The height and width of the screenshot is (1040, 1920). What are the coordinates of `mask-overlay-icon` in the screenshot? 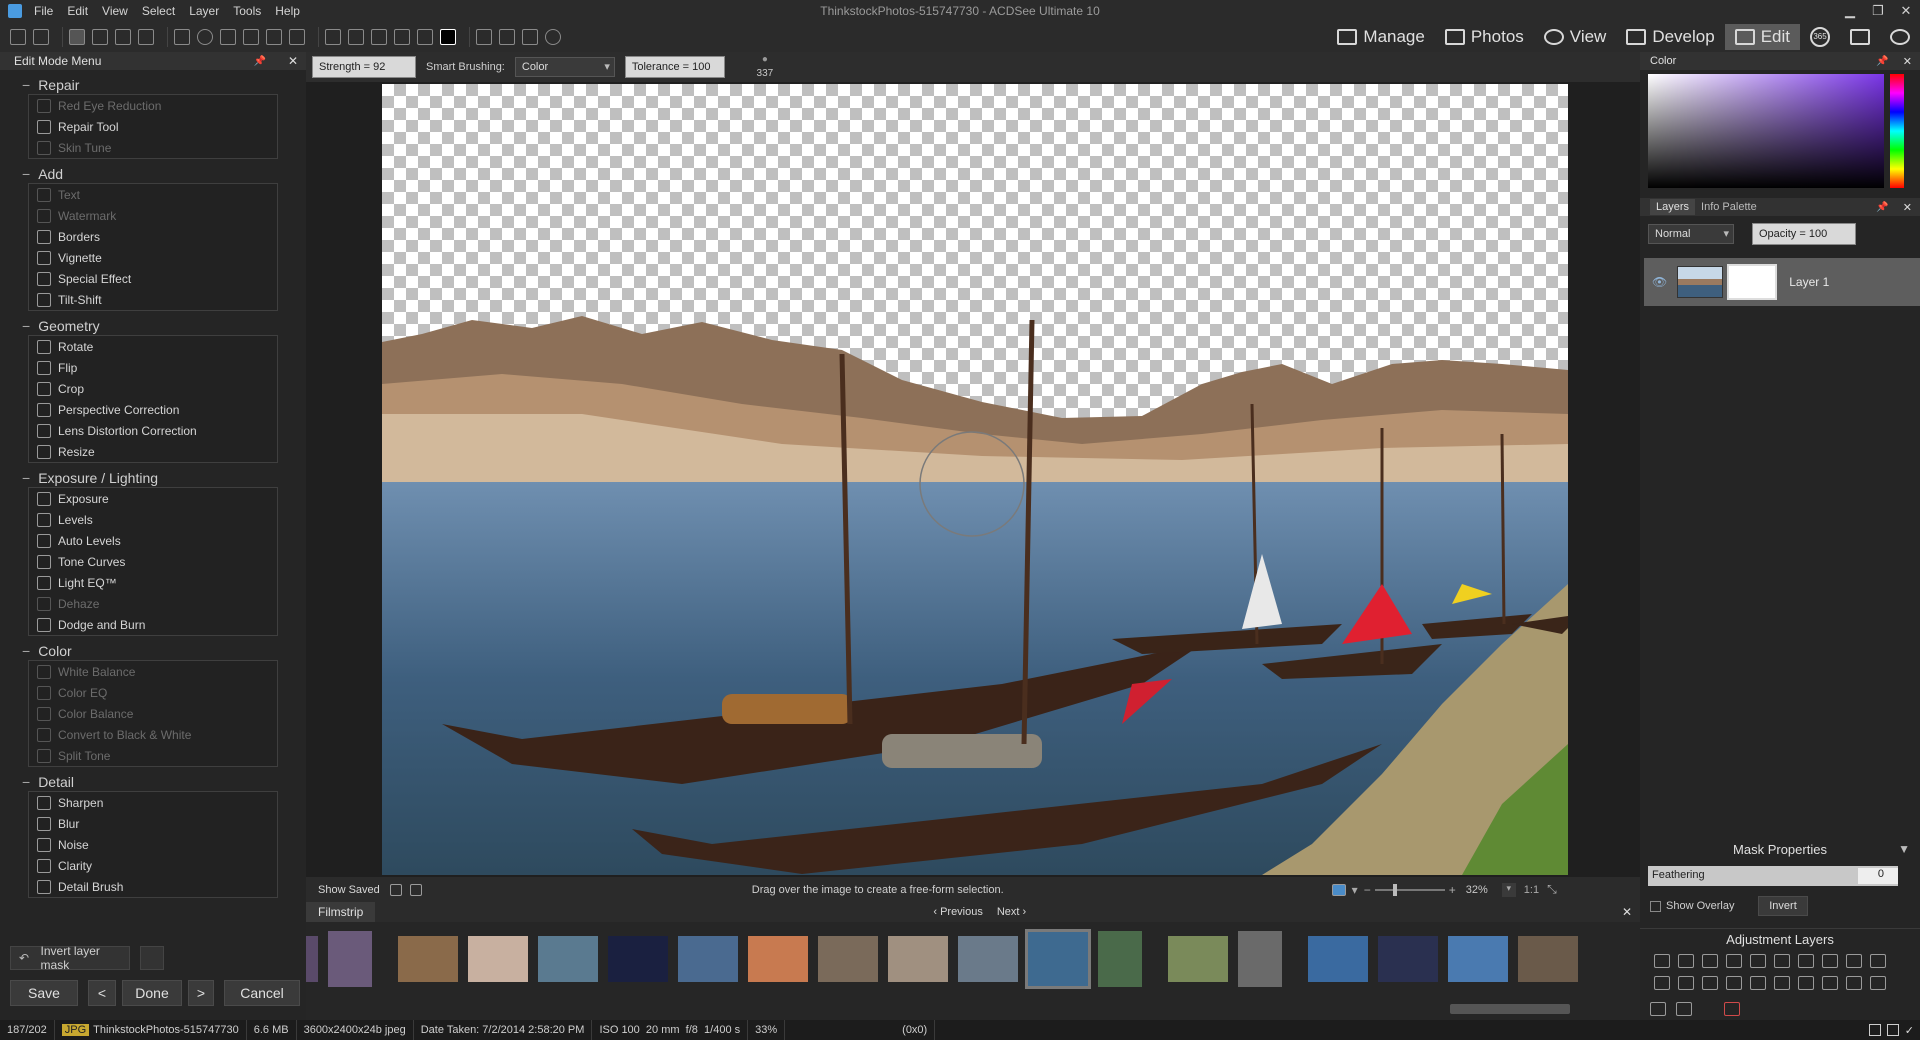 It's located at (507, 37).